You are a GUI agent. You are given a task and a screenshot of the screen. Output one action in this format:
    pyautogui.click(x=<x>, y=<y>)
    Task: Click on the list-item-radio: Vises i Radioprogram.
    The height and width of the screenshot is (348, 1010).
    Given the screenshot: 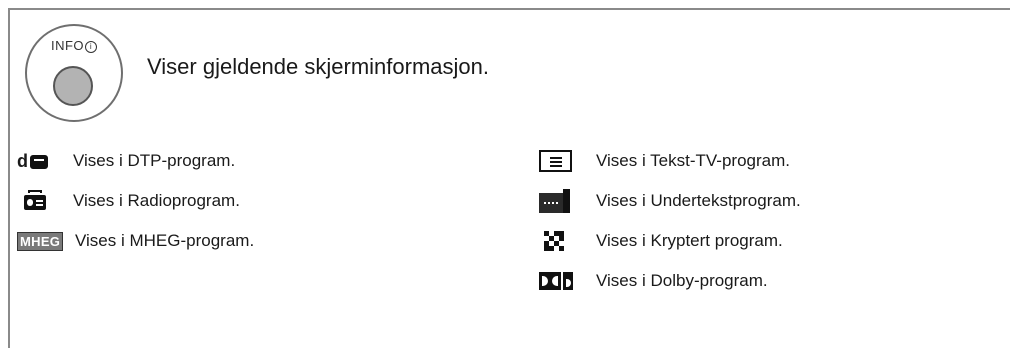 What is the action you would take?
    pyautogui.click(x=128, y=201)
    